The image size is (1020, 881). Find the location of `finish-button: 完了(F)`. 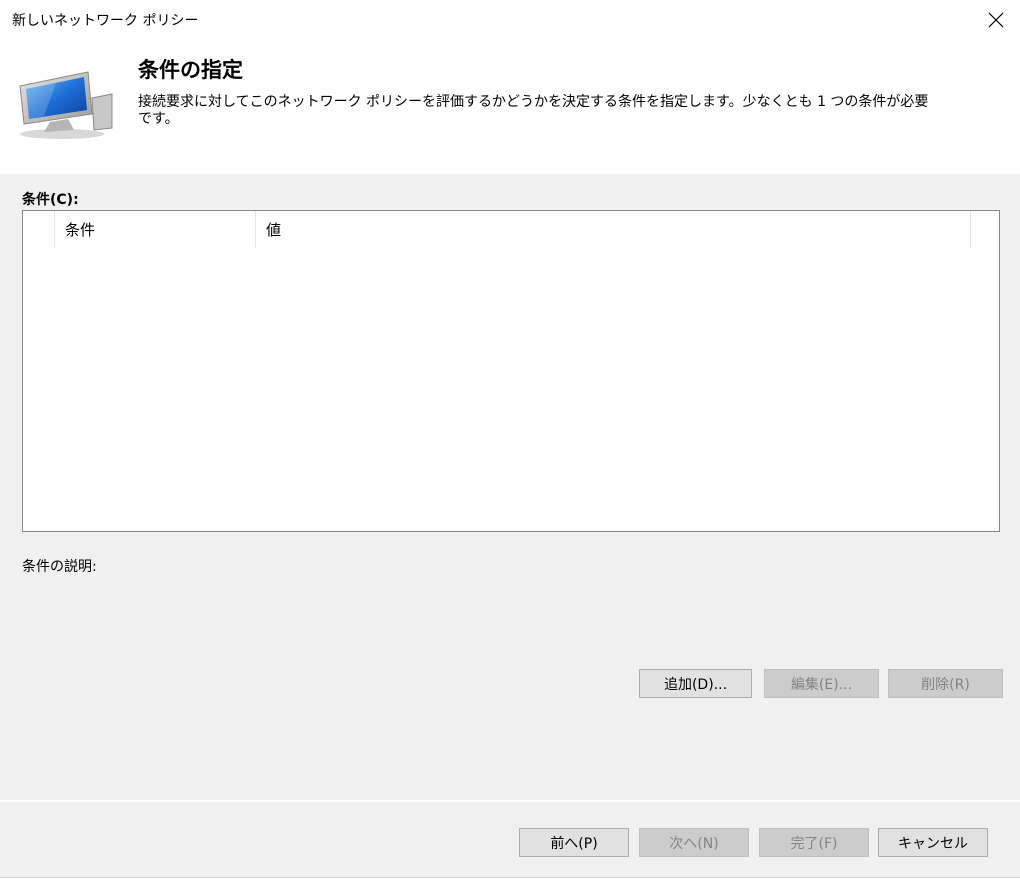

finish-button: 完了(F) is located at coordinates (814, 842).